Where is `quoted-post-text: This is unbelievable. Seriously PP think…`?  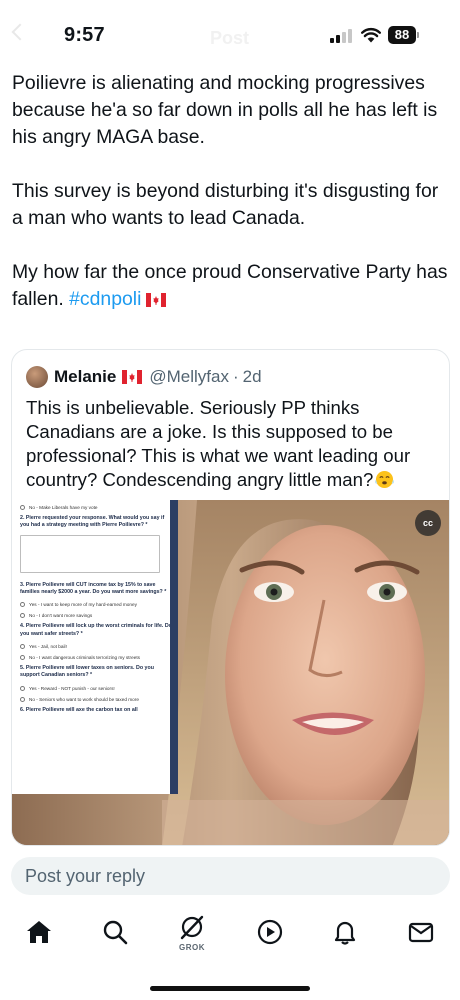
quoted-post-text: This is unbelievable. Seriously PP think… is located at coordinates (232, 444).